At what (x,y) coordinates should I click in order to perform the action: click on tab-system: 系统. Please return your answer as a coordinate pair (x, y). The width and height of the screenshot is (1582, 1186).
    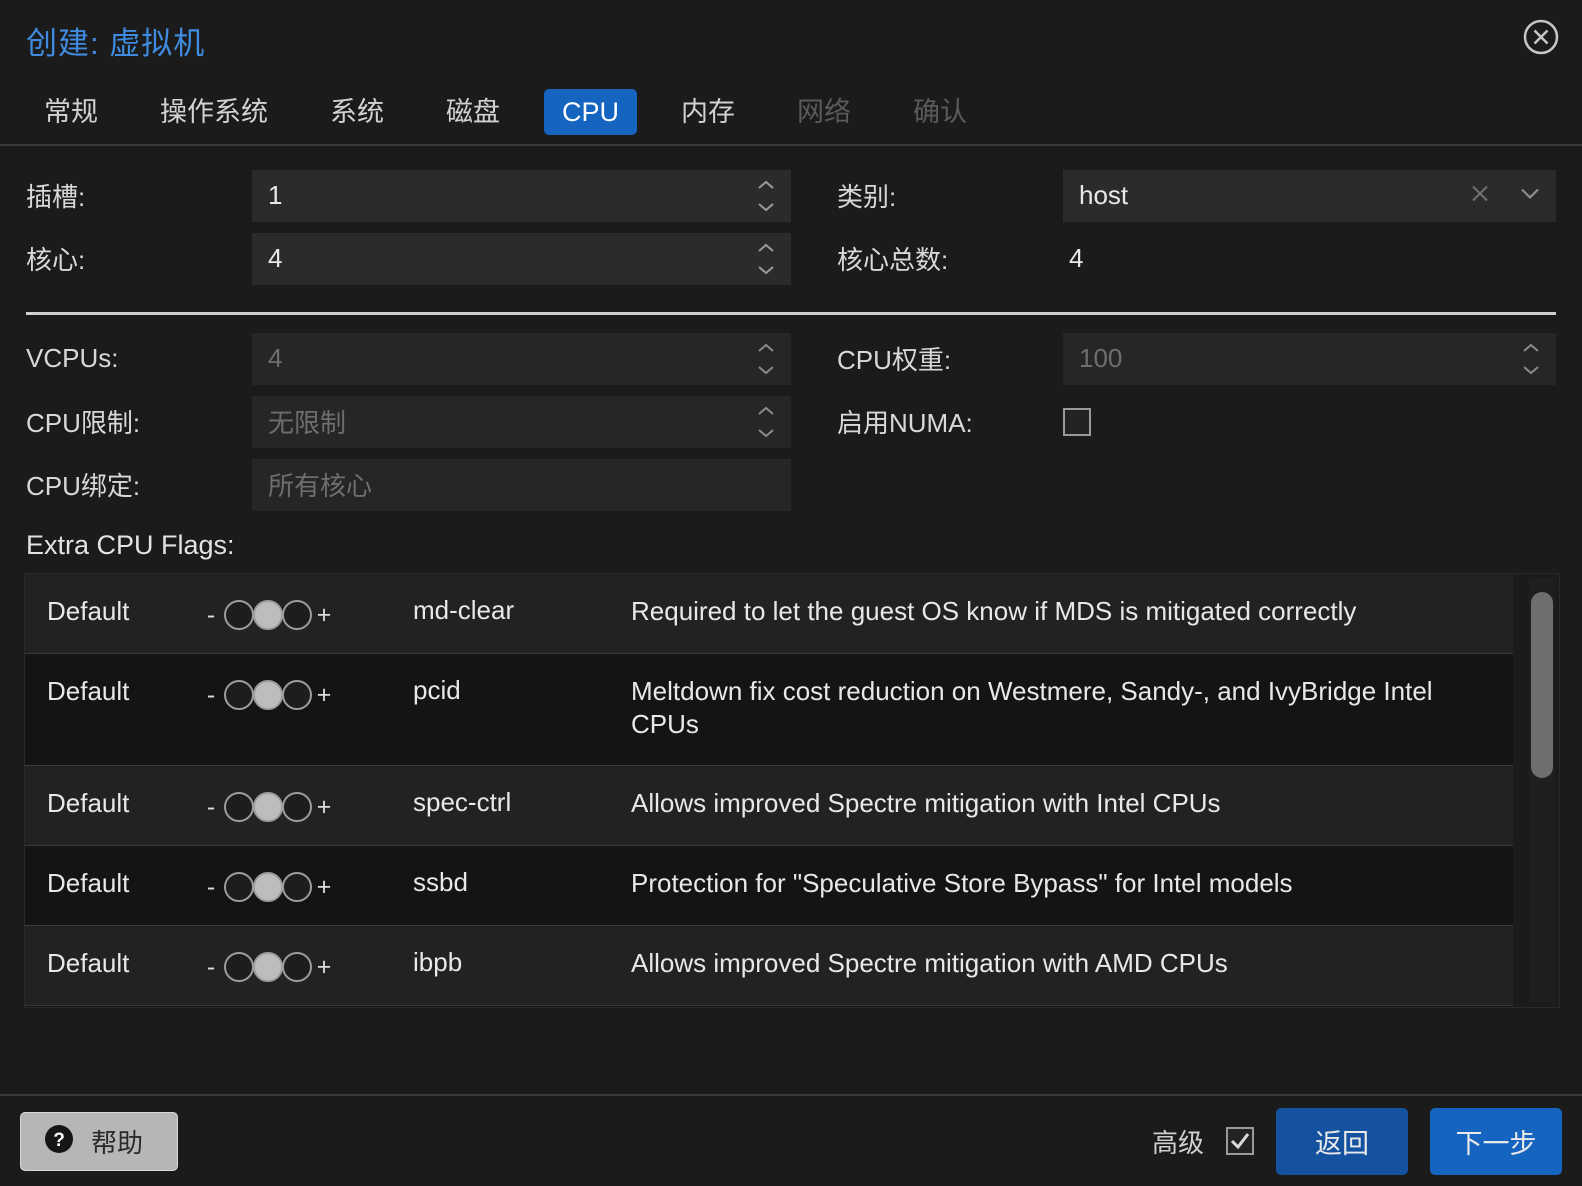
    Looking at the image, I should click on (357, 112).